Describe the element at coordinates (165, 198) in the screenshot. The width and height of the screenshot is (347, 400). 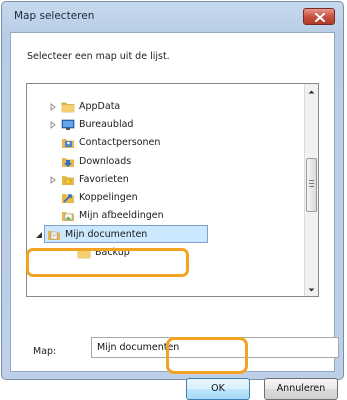
I see `tree-item: Koppelingen` at that location.